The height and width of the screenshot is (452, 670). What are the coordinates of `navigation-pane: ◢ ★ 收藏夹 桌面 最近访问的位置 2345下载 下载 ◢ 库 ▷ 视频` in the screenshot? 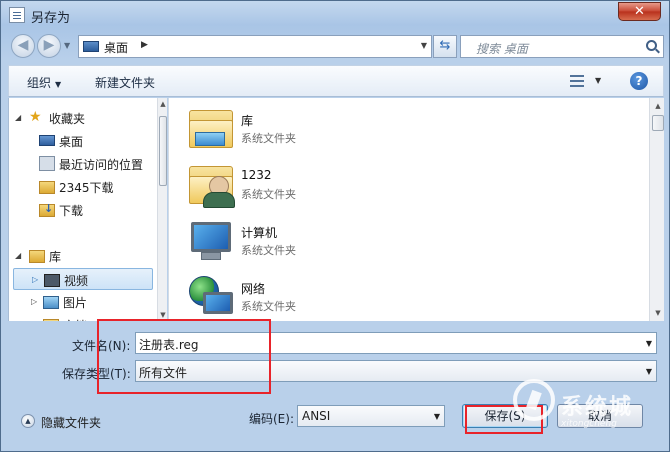 It's located at (87, 209).